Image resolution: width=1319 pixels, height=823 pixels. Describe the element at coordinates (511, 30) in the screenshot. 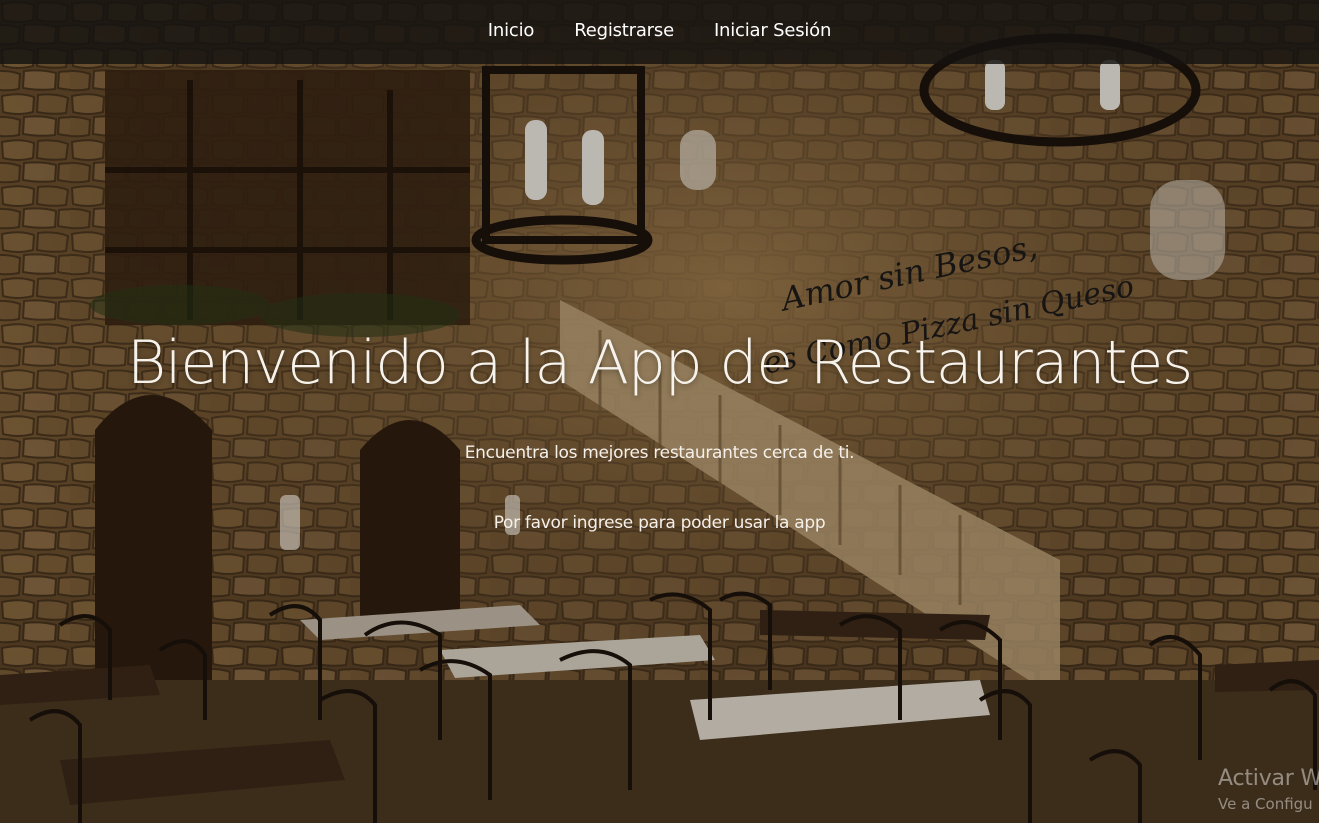

I see `nav-link-inicio: Inicio` at that location.